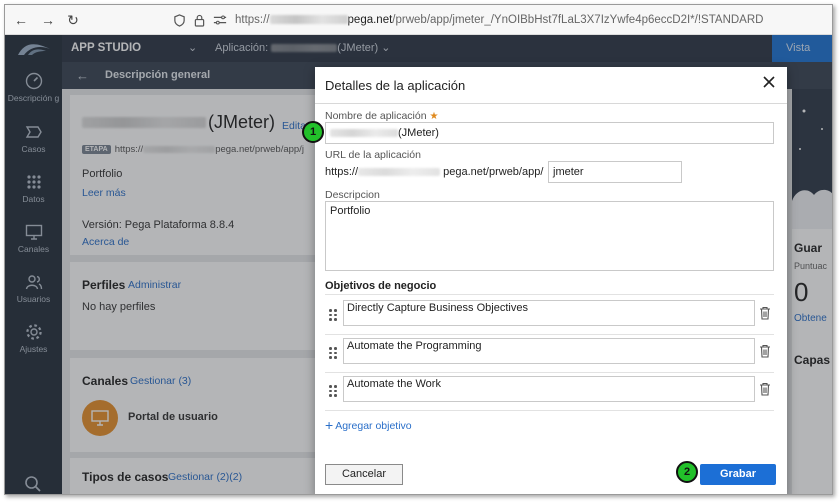 The height and width of the screenshot is (504, 840). I want to click on objective-input: Automate the Work, so click(549, 389).